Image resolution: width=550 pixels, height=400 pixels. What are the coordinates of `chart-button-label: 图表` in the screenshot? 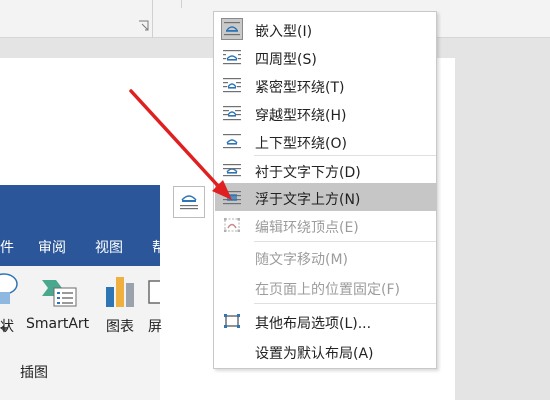 It's located at (120, 326).